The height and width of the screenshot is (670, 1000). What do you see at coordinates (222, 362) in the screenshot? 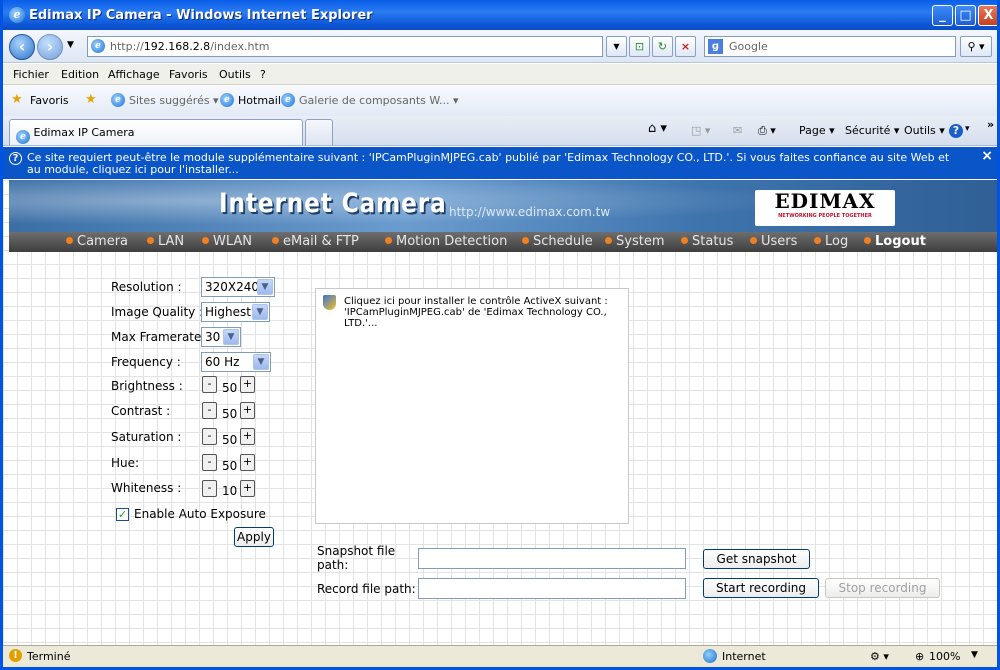
I see `frequency-value: 60 Hz` at bounding box center [222, 362].